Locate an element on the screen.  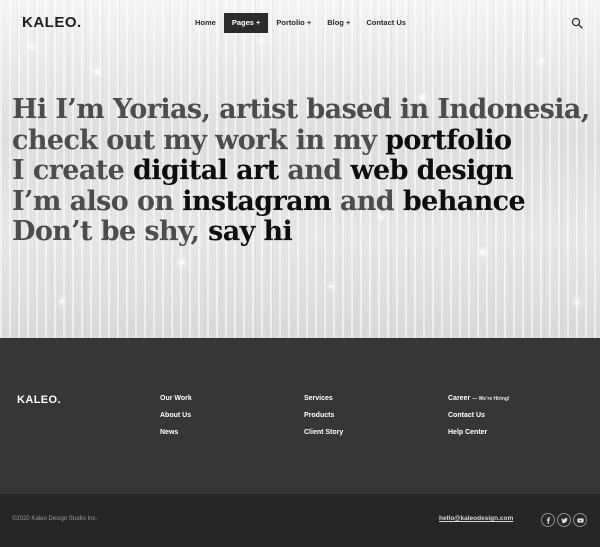
footer-link-products: Products is located at coordinates (323, 419).